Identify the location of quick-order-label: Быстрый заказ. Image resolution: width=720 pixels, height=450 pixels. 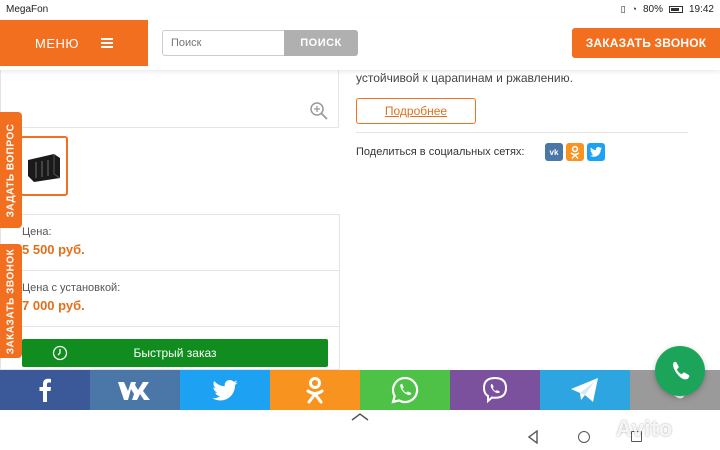
(175, 353).